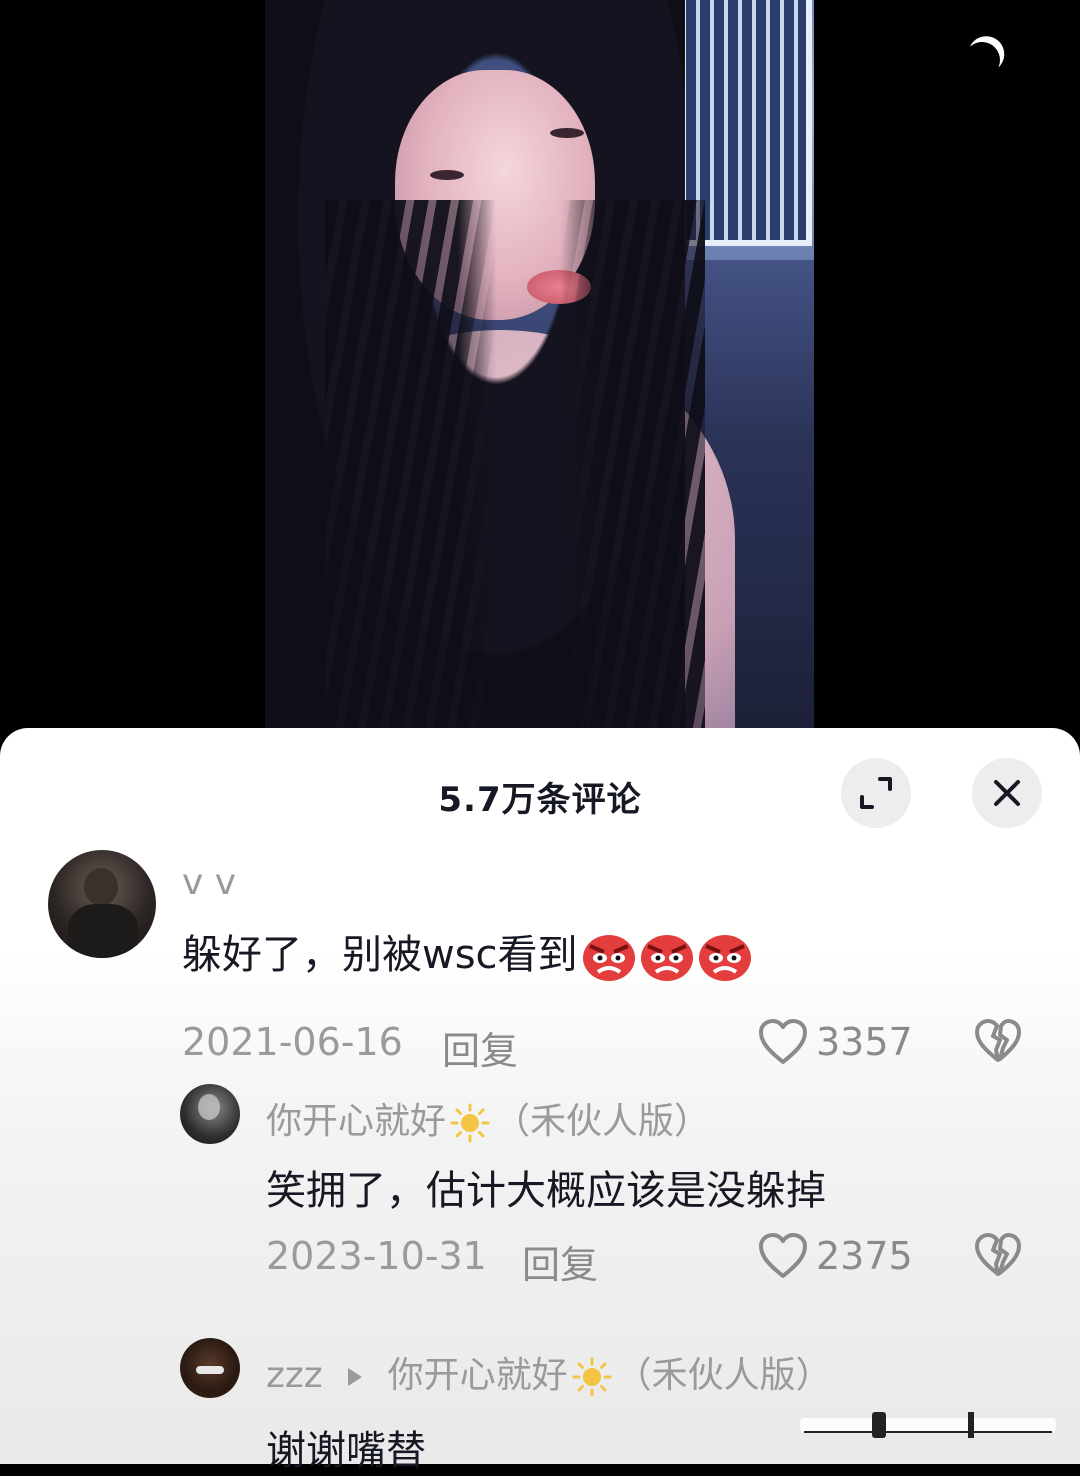 The height and width of the screenshot is (1476, 1080). What do you see at coordinates (540, 800) in the screenshot?
I see `comments-count-title: 5.7万条评论` at bounding box center [540, 800].